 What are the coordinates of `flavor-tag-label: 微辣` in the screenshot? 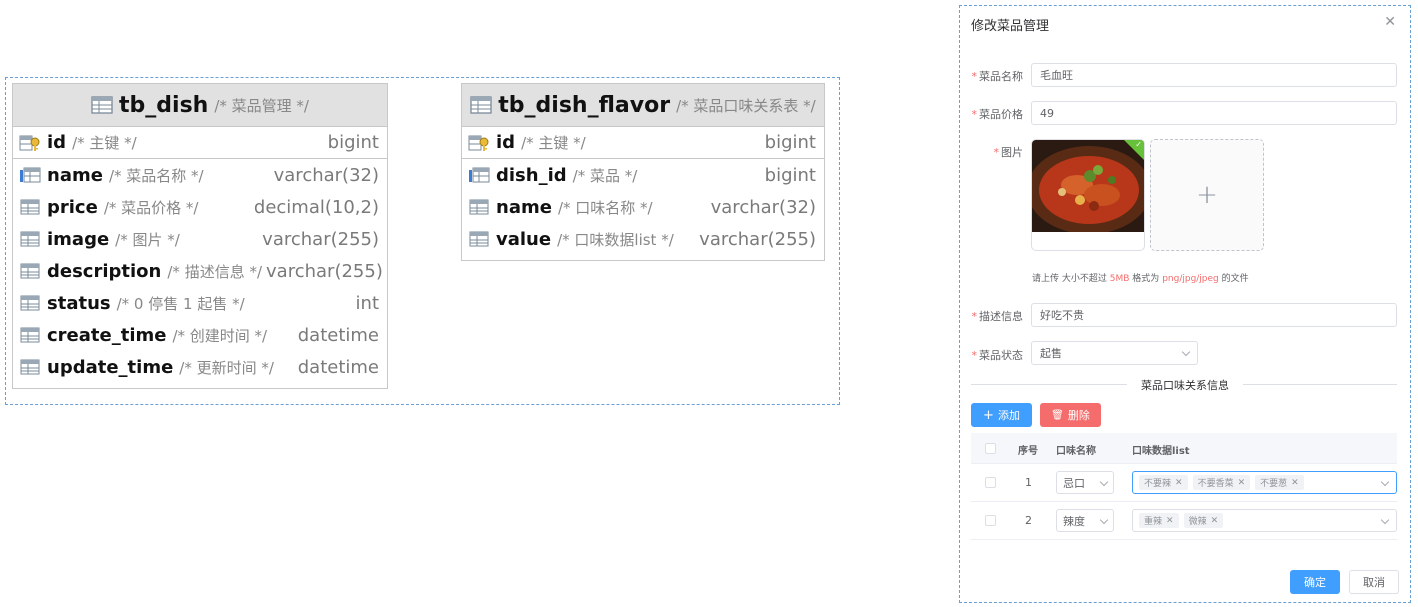 It's located at (1197, 522).